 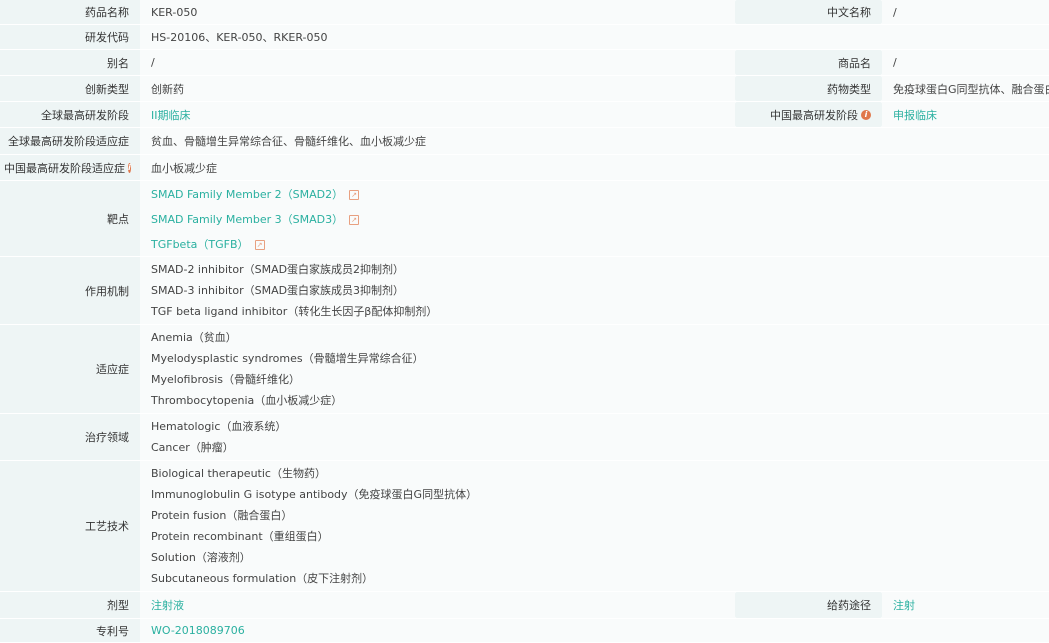 What do you see at coordinates (70, 37) in the screenshot?
I see `label: 研发代码` at bounding box center [70, 37].